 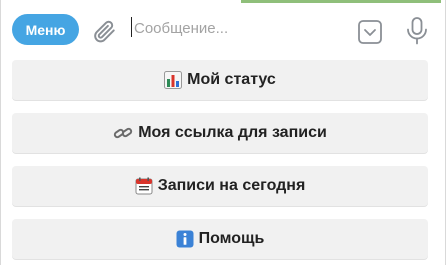 What do you see at coordinates (417, 31) in the screenshot?
I see `microphone-icon` at bounding box center [417, 31].